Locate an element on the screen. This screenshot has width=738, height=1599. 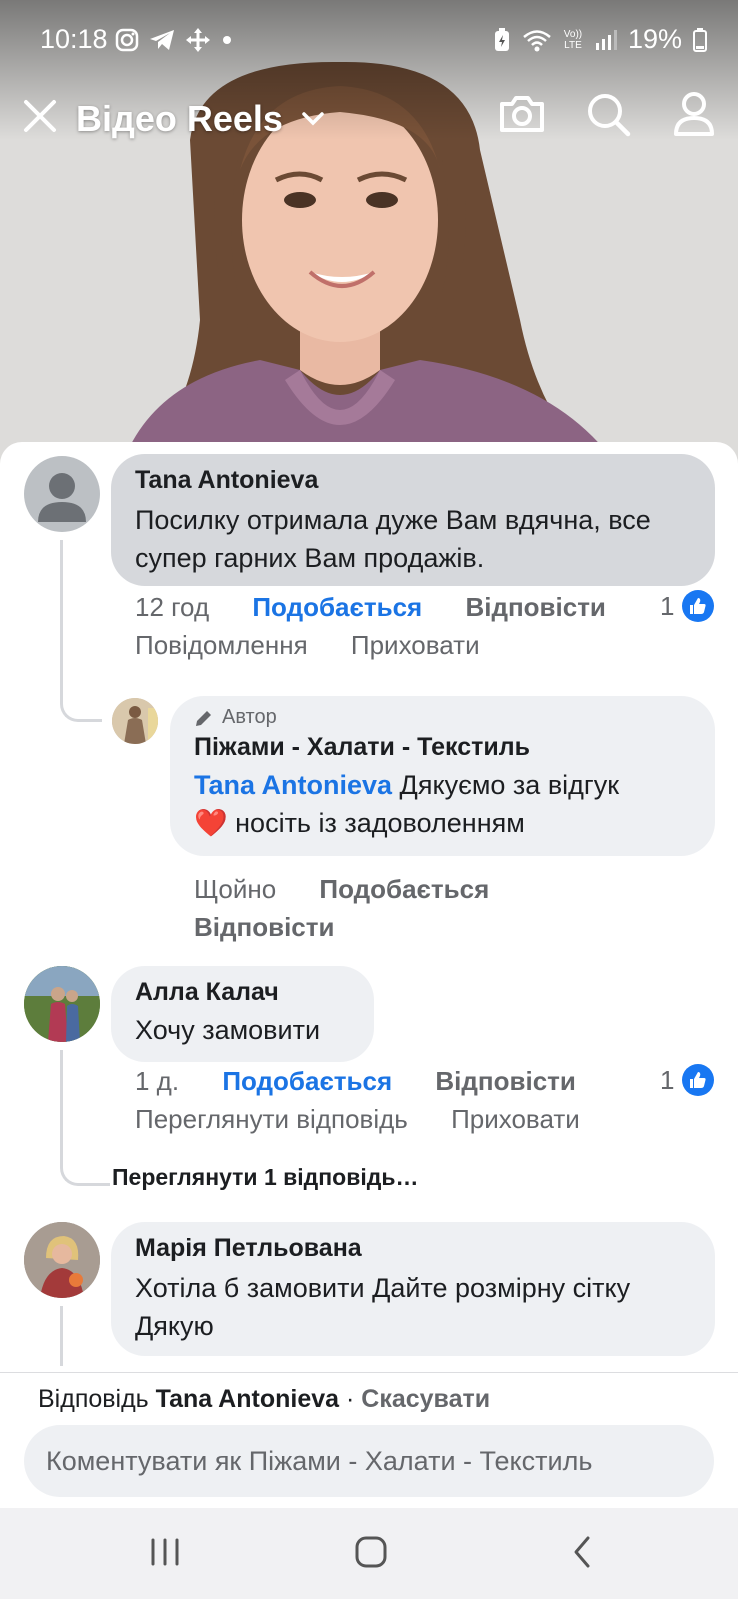
comment-author: Tana Antonieva is located at coordinates (413, 480).